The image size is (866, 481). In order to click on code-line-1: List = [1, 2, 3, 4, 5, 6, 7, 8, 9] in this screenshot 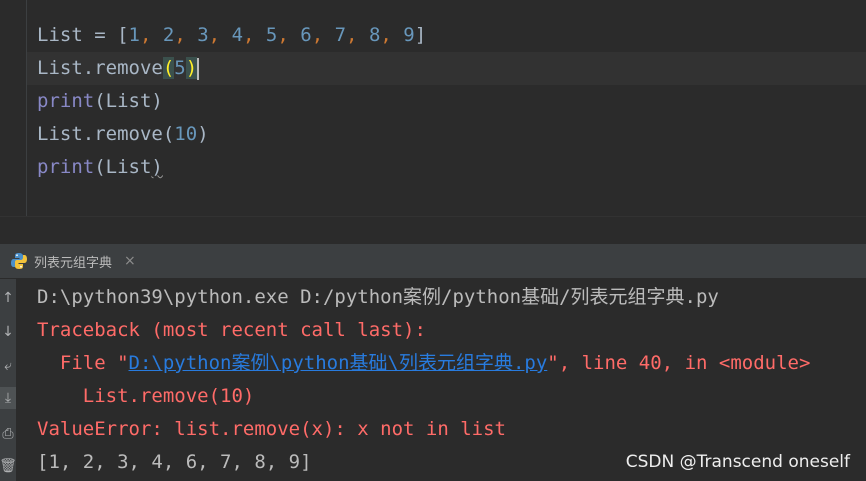, I will do `click(231, 35)`.